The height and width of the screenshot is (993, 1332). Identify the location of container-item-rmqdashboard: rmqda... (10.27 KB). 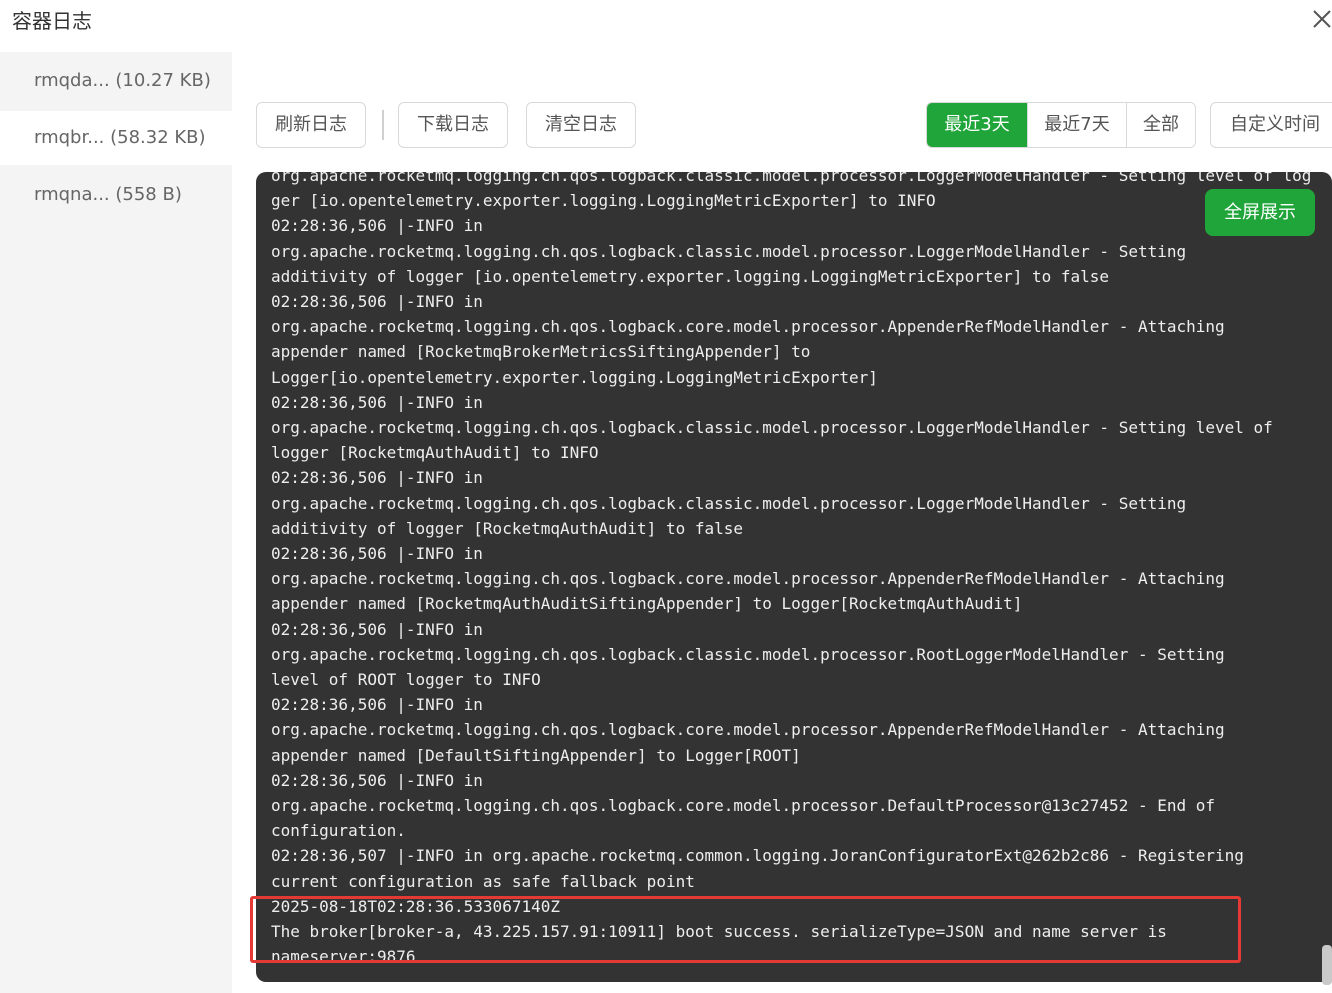
(116, 81).